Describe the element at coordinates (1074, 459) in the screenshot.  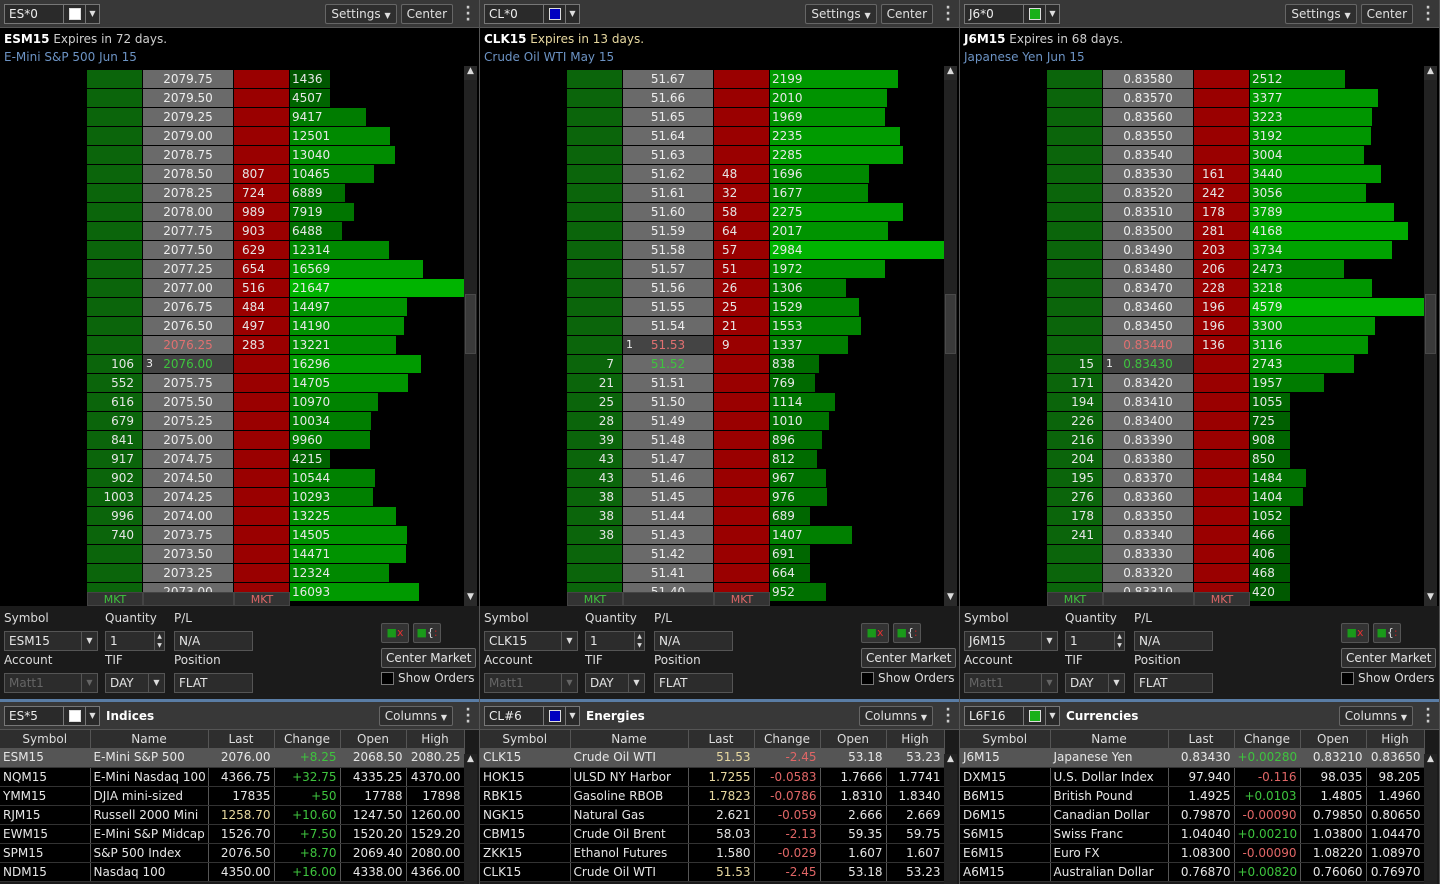
I see `bid-size-cell: 204` at that location.